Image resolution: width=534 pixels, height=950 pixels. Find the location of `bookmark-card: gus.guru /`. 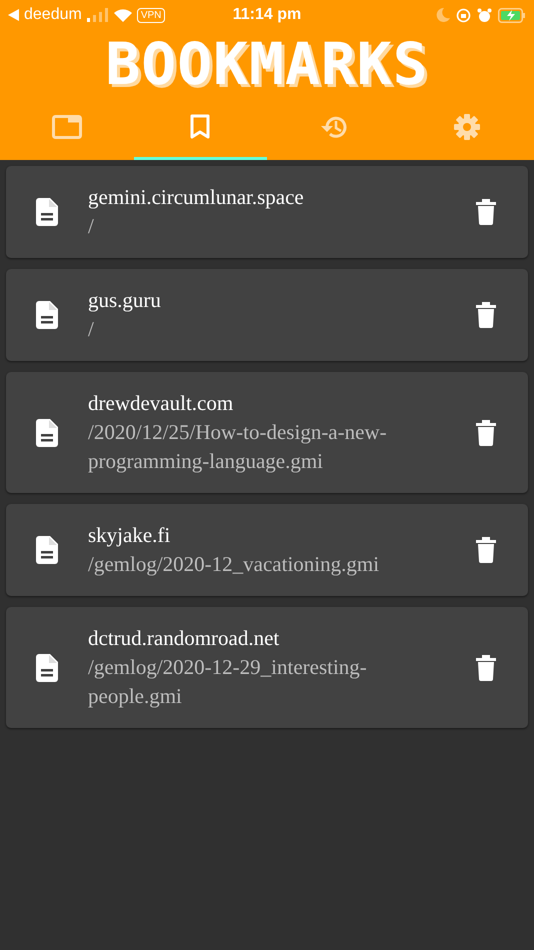

bookmark-card: gus.guru / is located at coordinates (267, 315).